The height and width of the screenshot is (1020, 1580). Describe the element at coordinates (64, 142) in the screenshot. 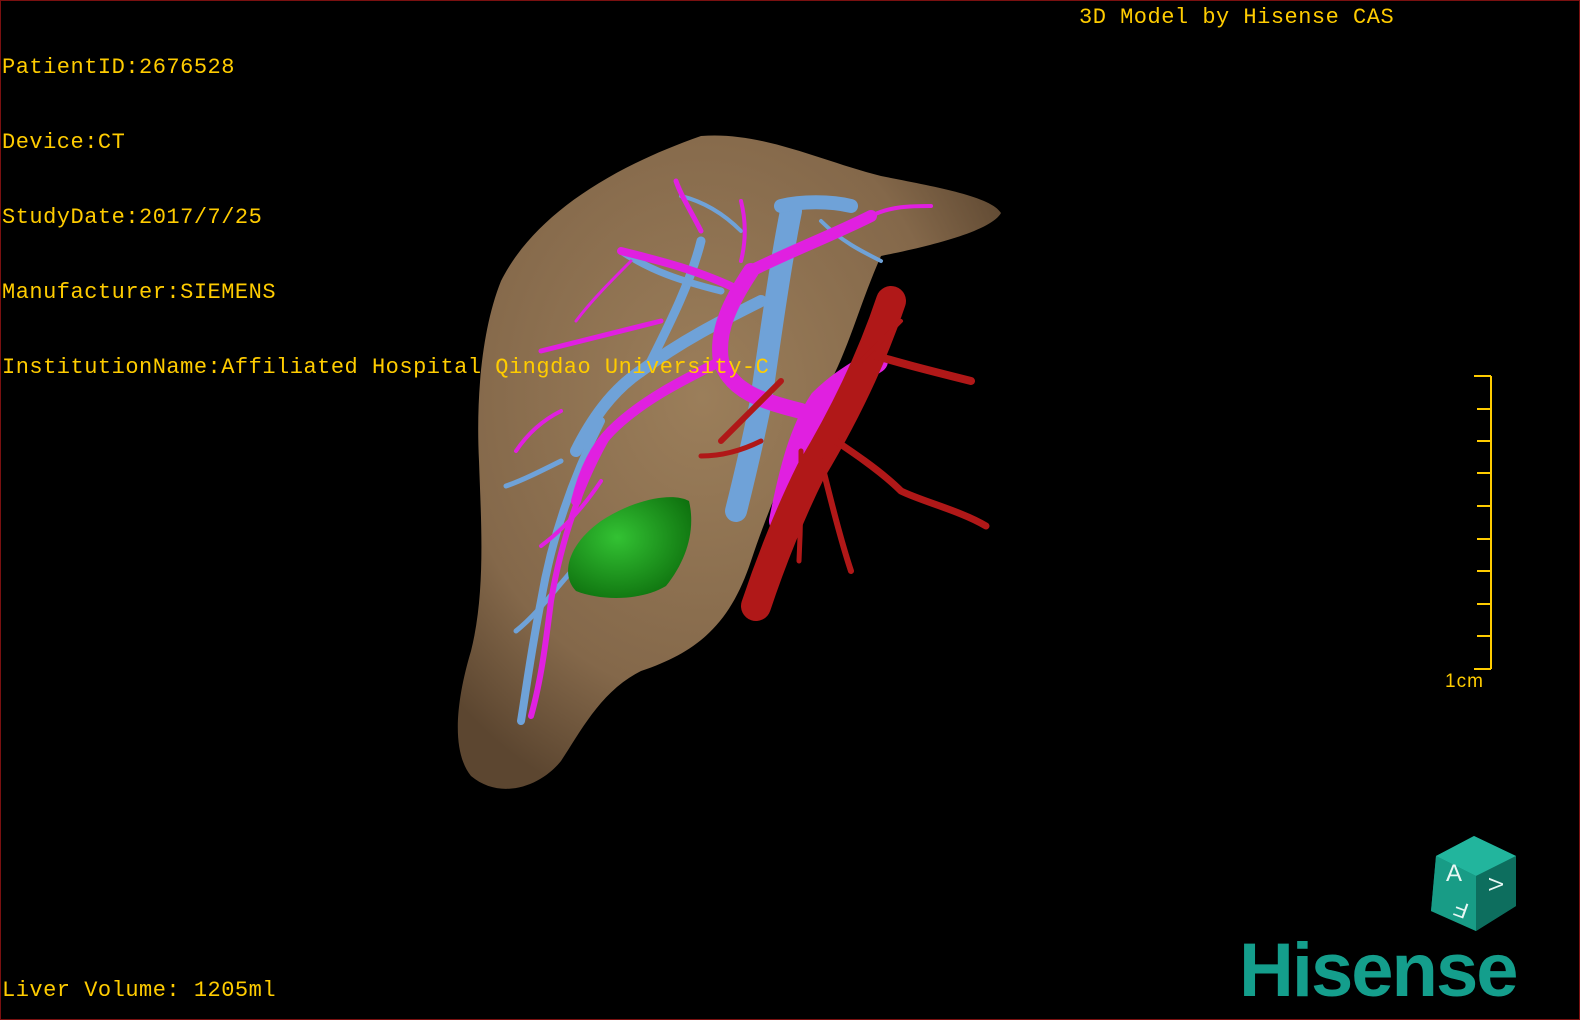

I see `device-text: Device:CT` at that location.